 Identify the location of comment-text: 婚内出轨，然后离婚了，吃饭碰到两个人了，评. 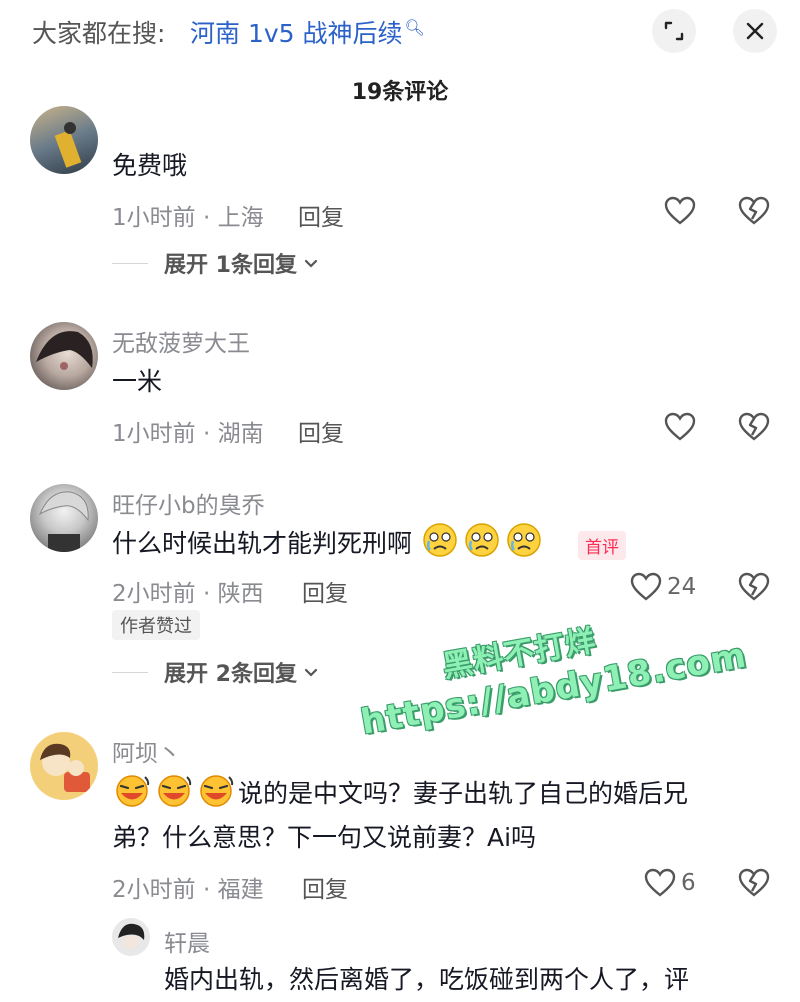
(427, 979).